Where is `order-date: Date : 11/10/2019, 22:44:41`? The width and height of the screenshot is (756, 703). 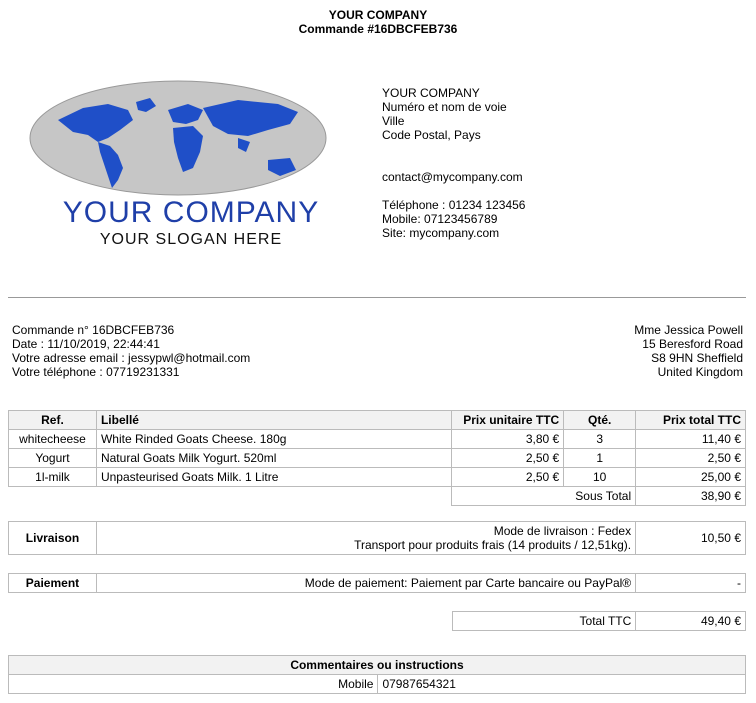
order-date: Date : 11/10/2019, 22:44:41 is located at coordinates (86, 344).